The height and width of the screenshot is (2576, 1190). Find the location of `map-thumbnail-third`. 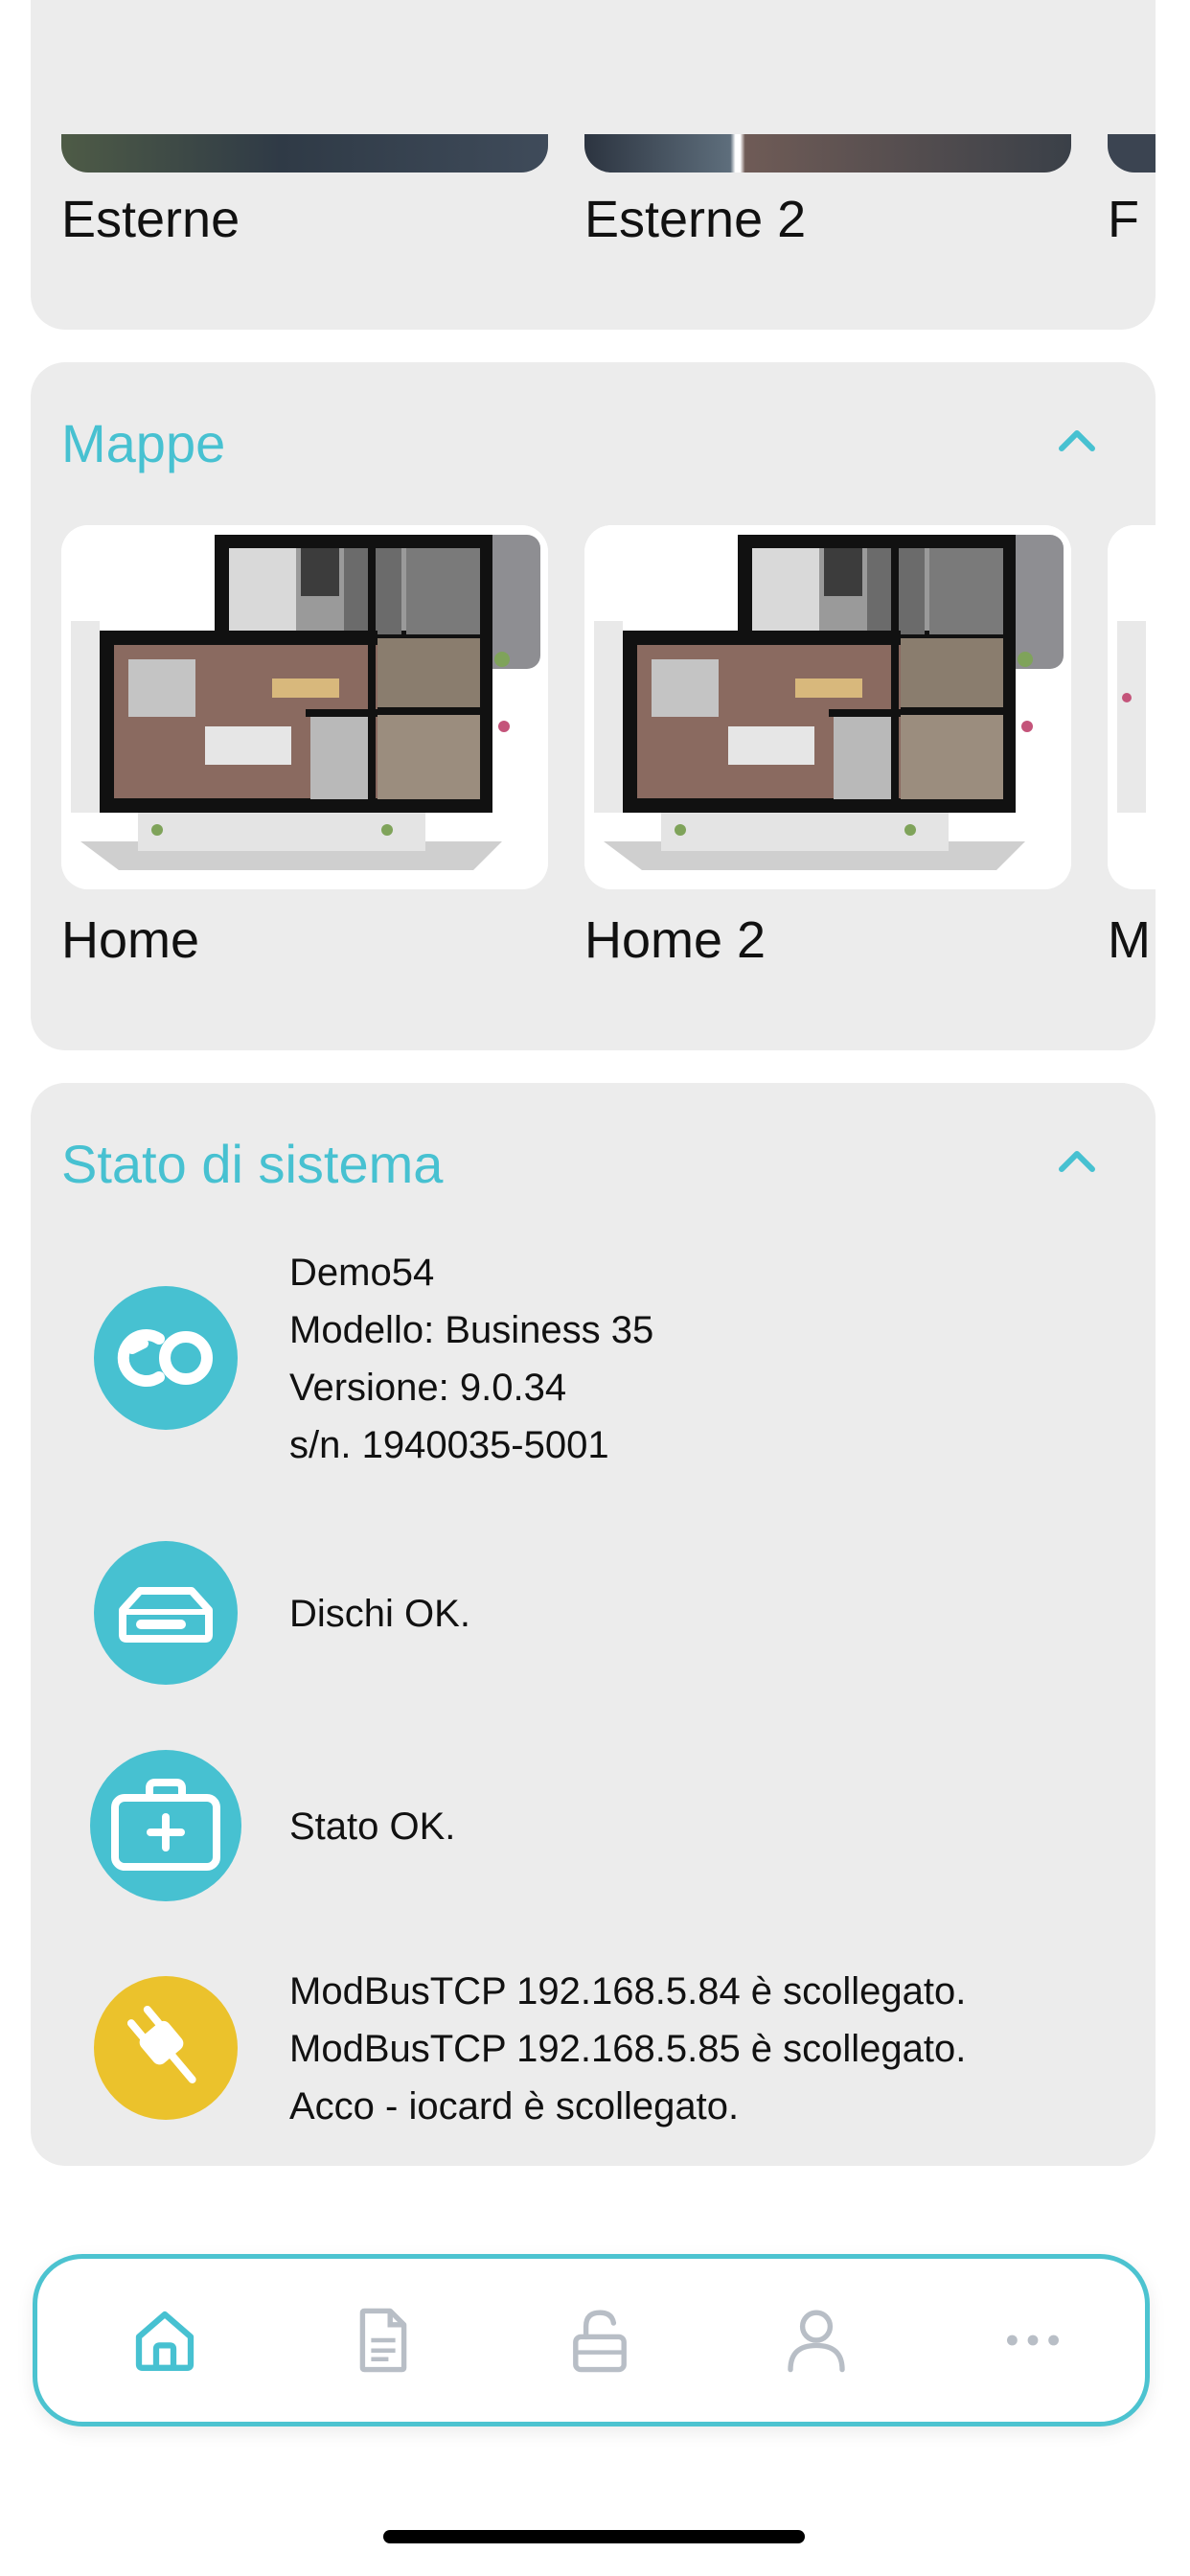

map-thumbnail-third is located at coordinates (1132, 707).